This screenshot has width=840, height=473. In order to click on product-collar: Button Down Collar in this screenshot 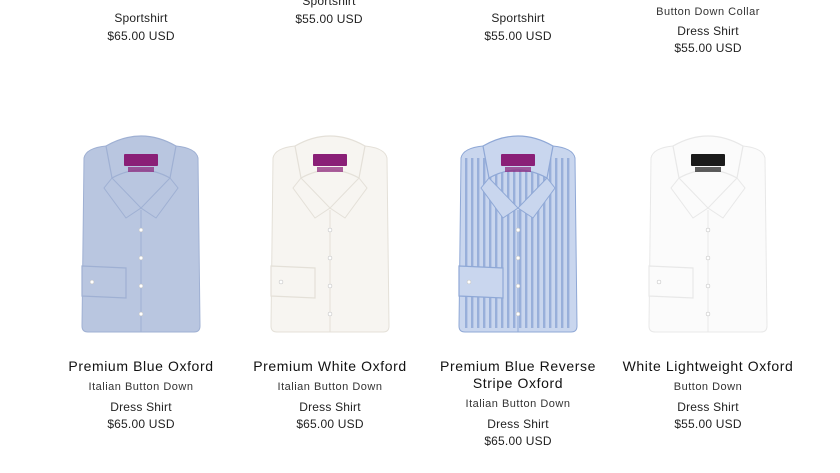, I will do `click(708, 12)`.